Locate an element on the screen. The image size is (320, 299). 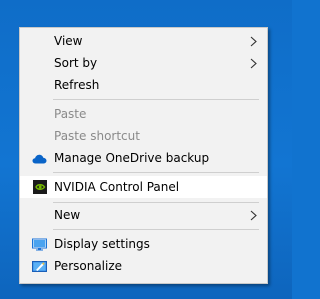
menu-item-display-settings: Display settings is located at coordinates (143, 244).